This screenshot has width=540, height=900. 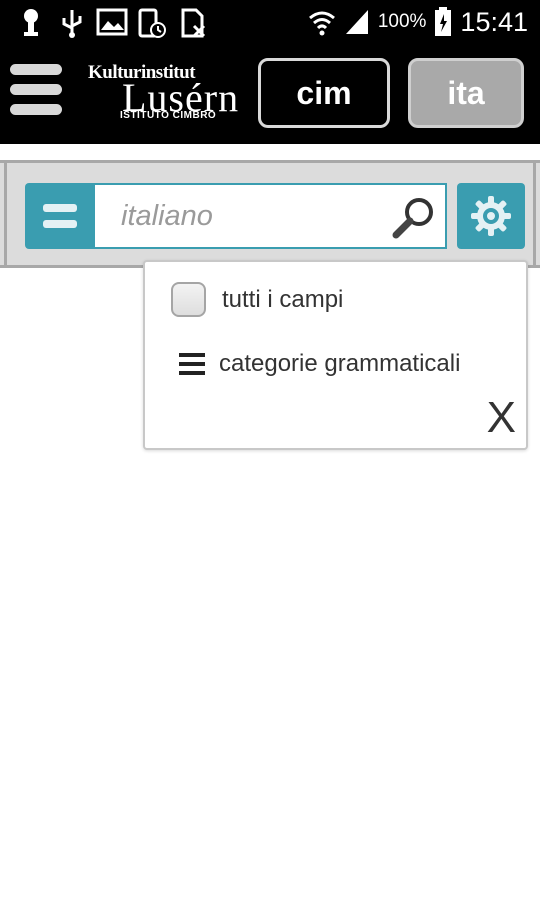 I want to click on search-field, so click(x=271, y=216).